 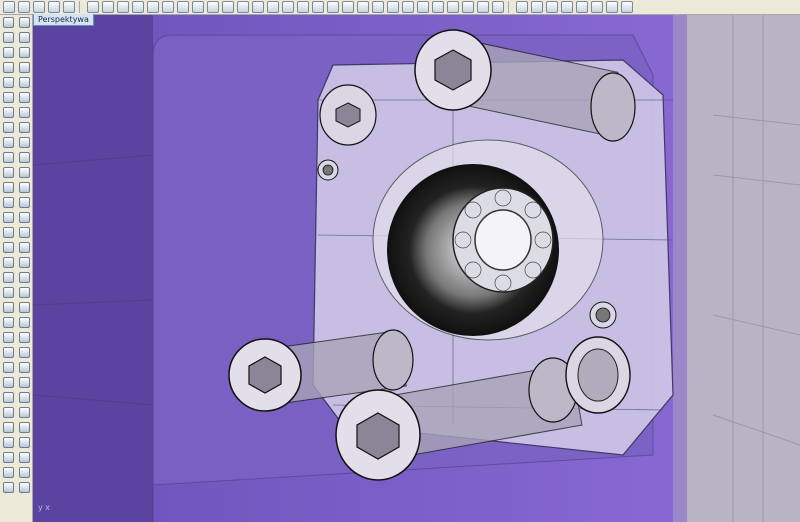 What do you see at coordinates (39, 7) in the screenshot?
I see `save-icon` at bounding box center [39, 7].